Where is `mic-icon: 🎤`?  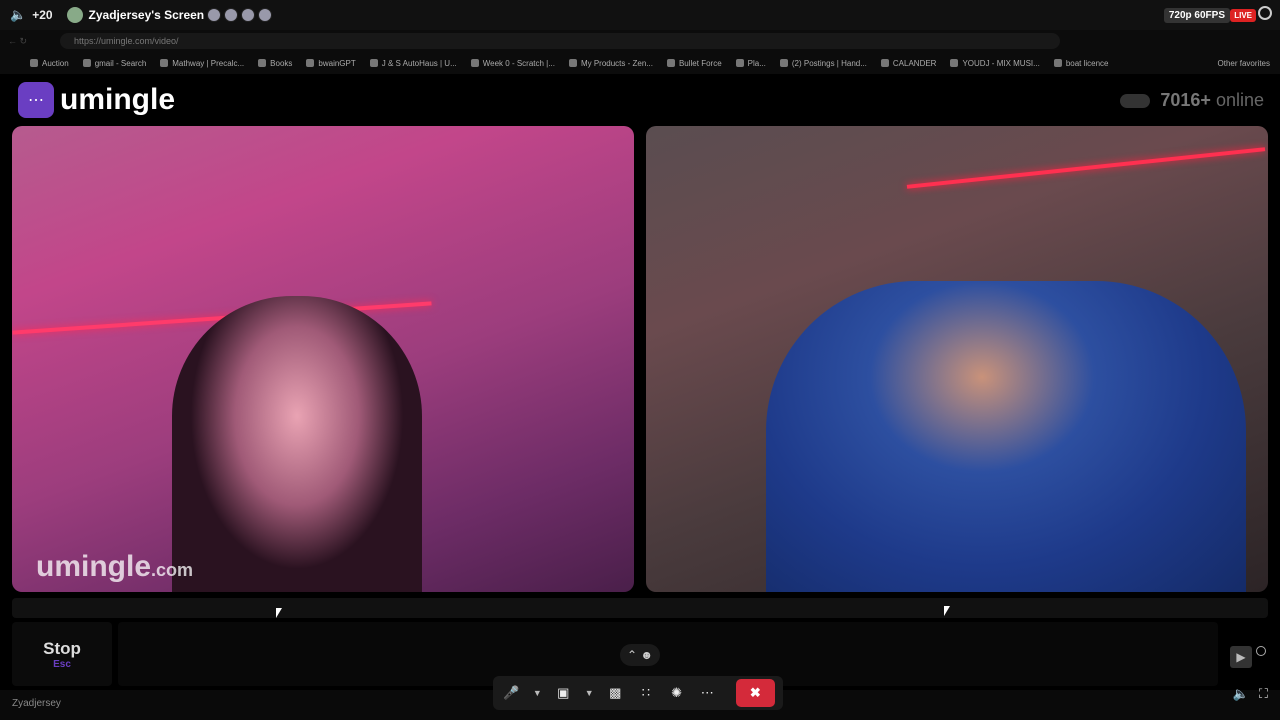 mic-icon: 🎤 is located at coordinates (511, 693).